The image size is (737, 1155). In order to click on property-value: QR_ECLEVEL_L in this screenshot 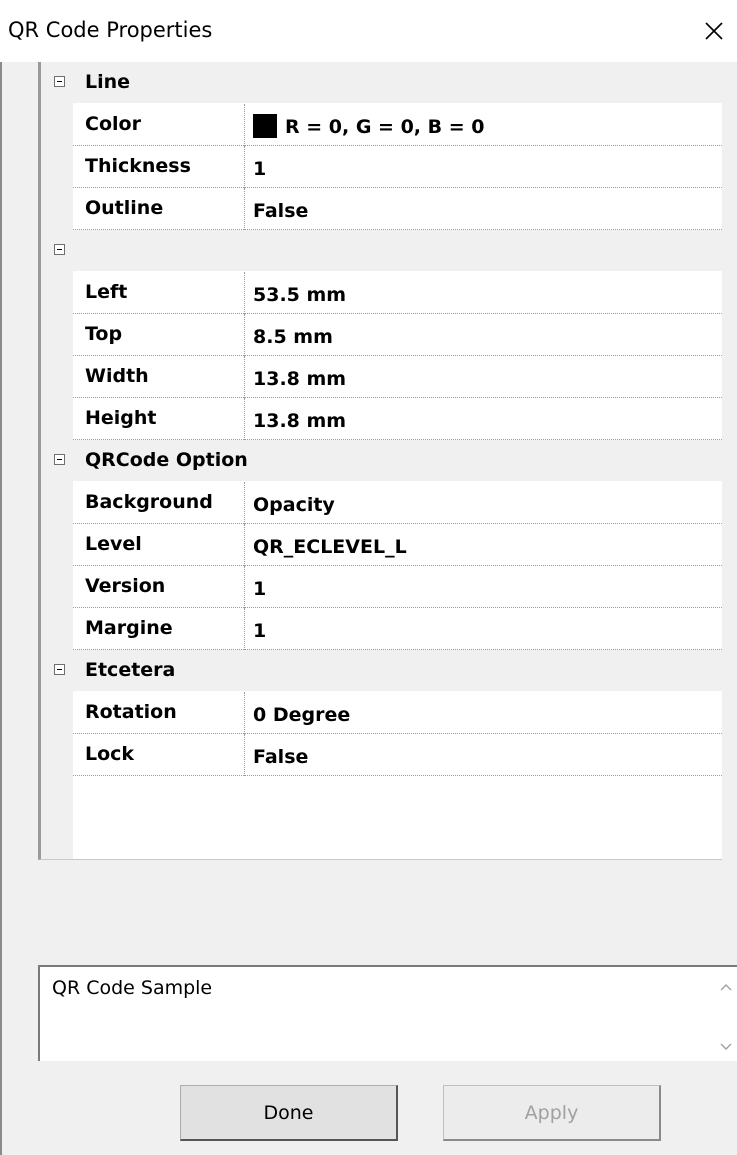, I will do `click(487, 545)`.